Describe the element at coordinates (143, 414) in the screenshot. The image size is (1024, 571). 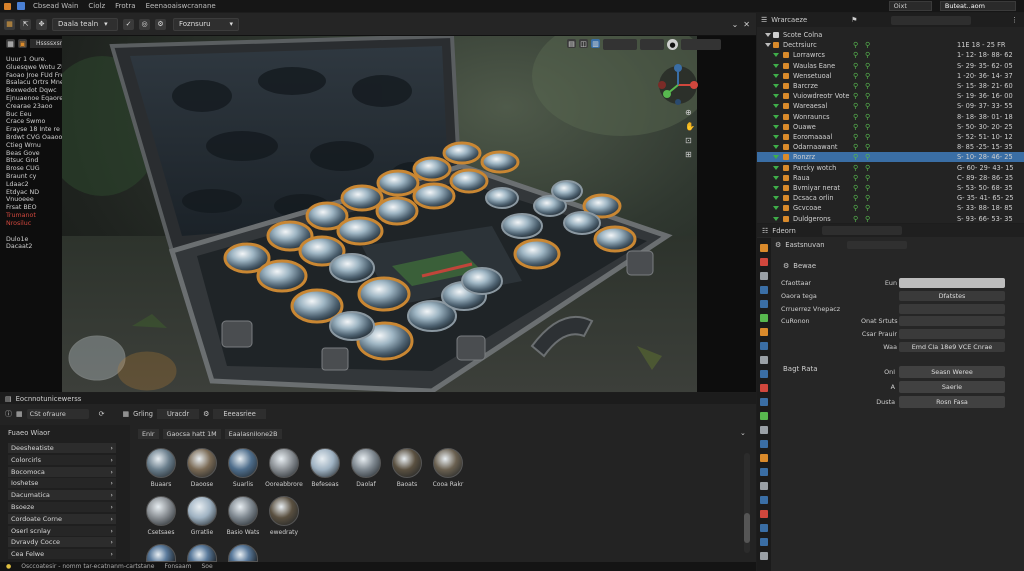
I see `toolbar-item: Grling` at that location.